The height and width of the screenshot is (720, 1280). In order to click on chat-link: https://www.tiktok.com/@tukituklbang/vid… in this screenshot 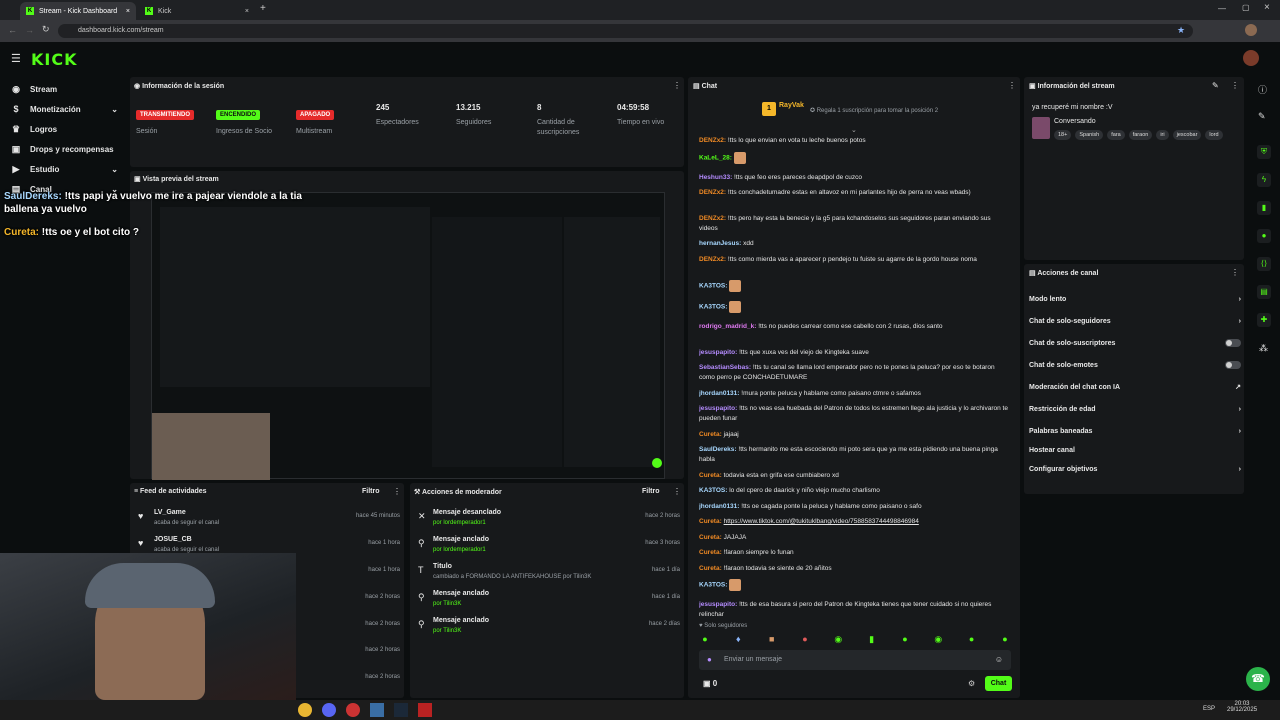, I will do `click(821, 521)`.